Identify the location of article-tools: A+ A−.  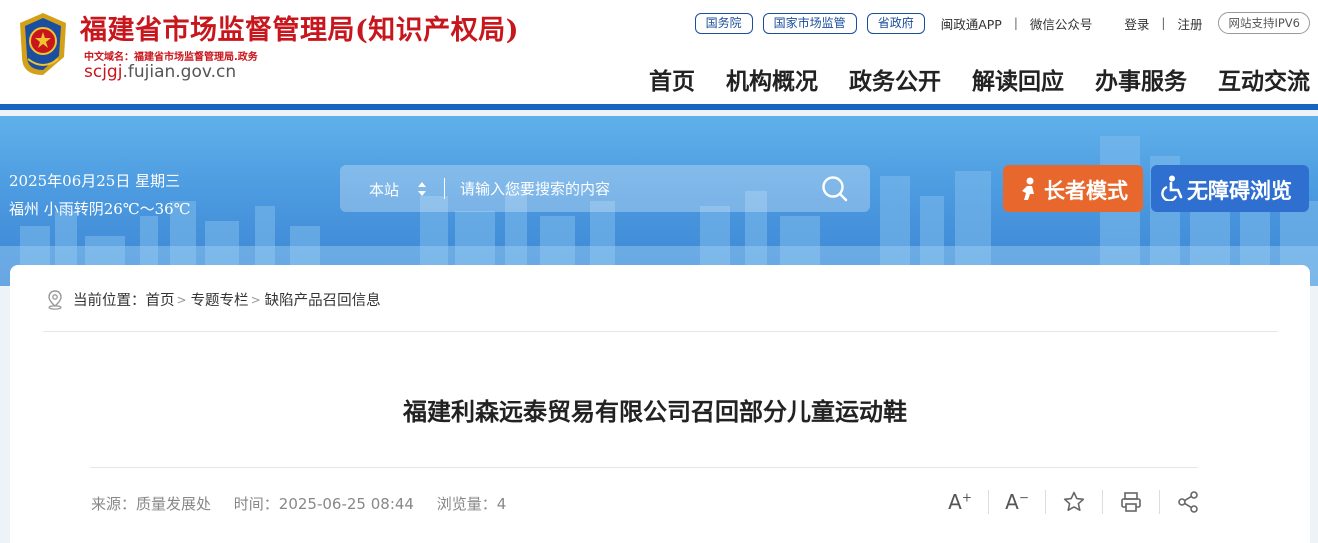
(1074, 502).